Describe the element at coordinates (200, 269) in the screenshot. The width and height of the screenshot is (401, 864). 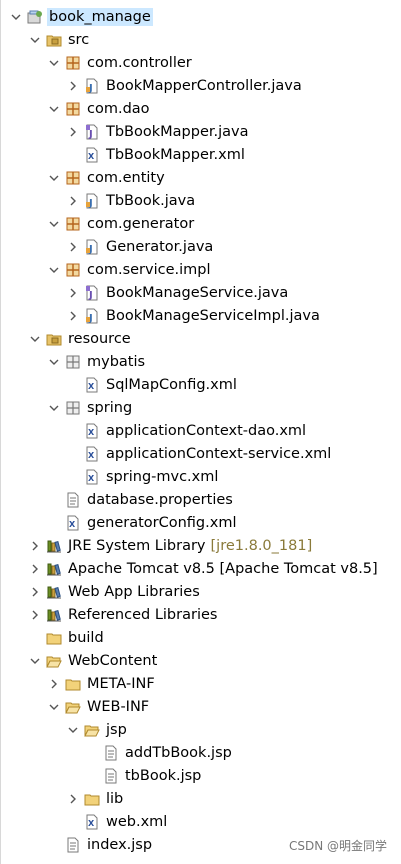
I see `tree-item: com.service.impl` at that location.